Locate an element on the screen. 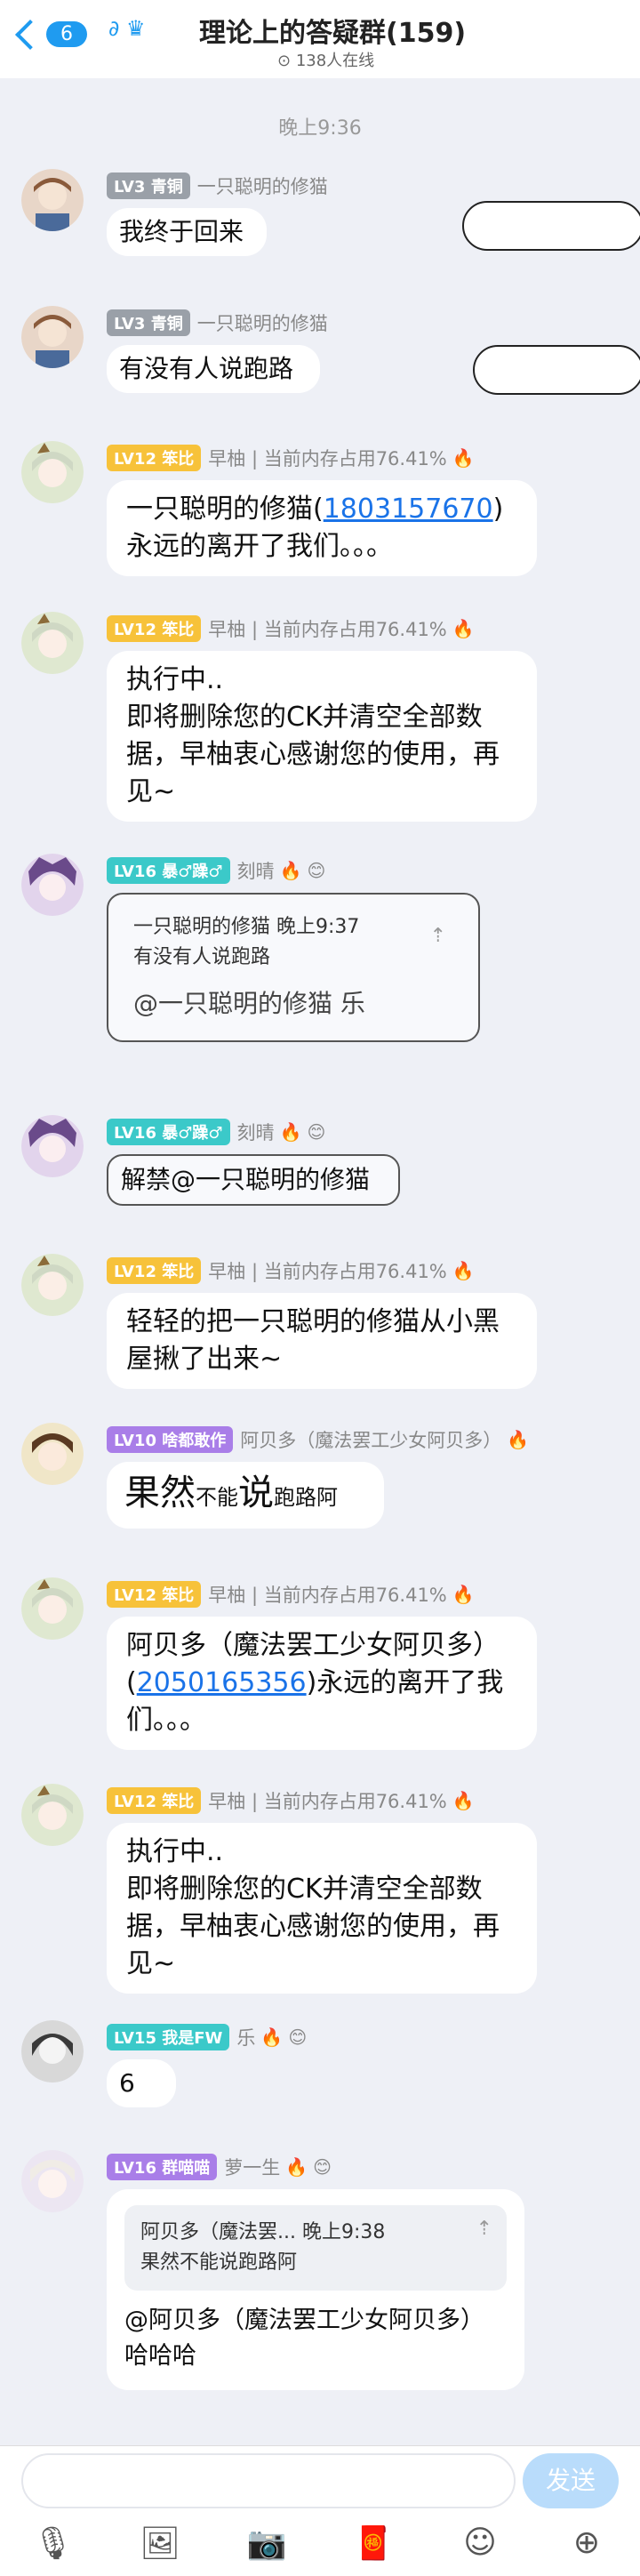  message-bubble: 有没有人说跑路 is located at coordinates (213, 369).